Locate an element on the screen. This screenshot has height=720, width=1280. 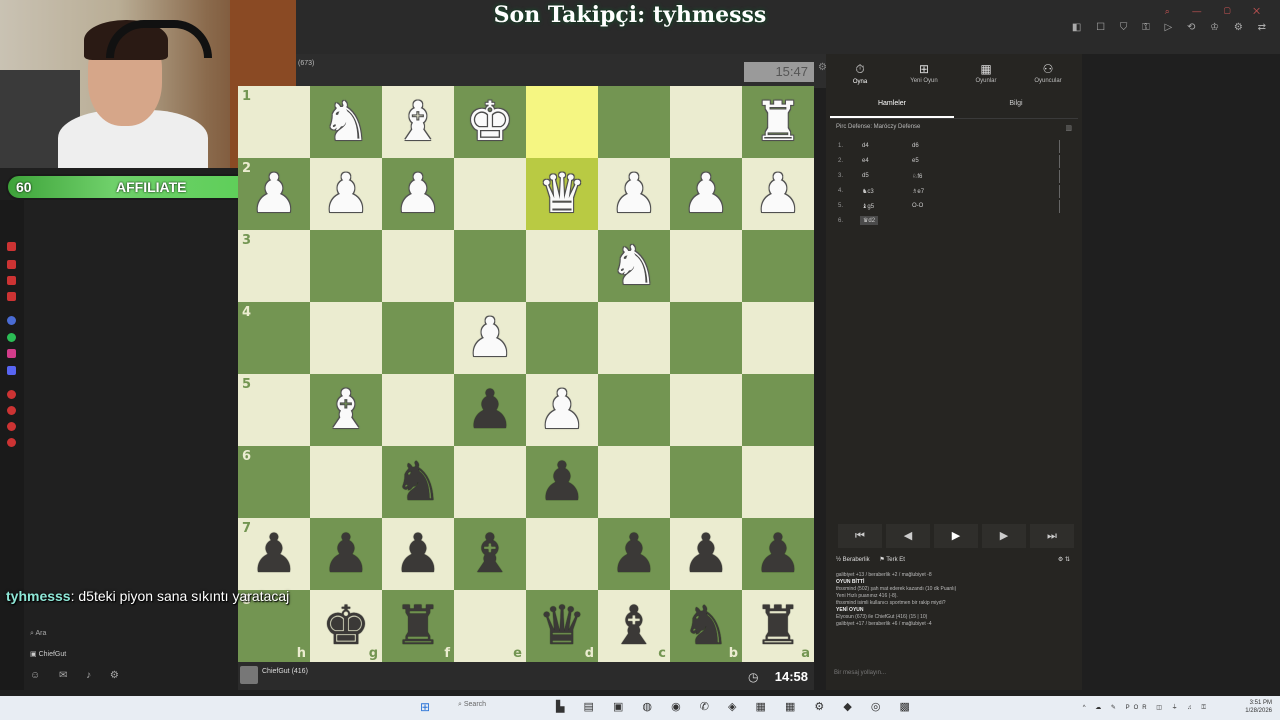
board-square: 3 is located at coordinates (274, 266).